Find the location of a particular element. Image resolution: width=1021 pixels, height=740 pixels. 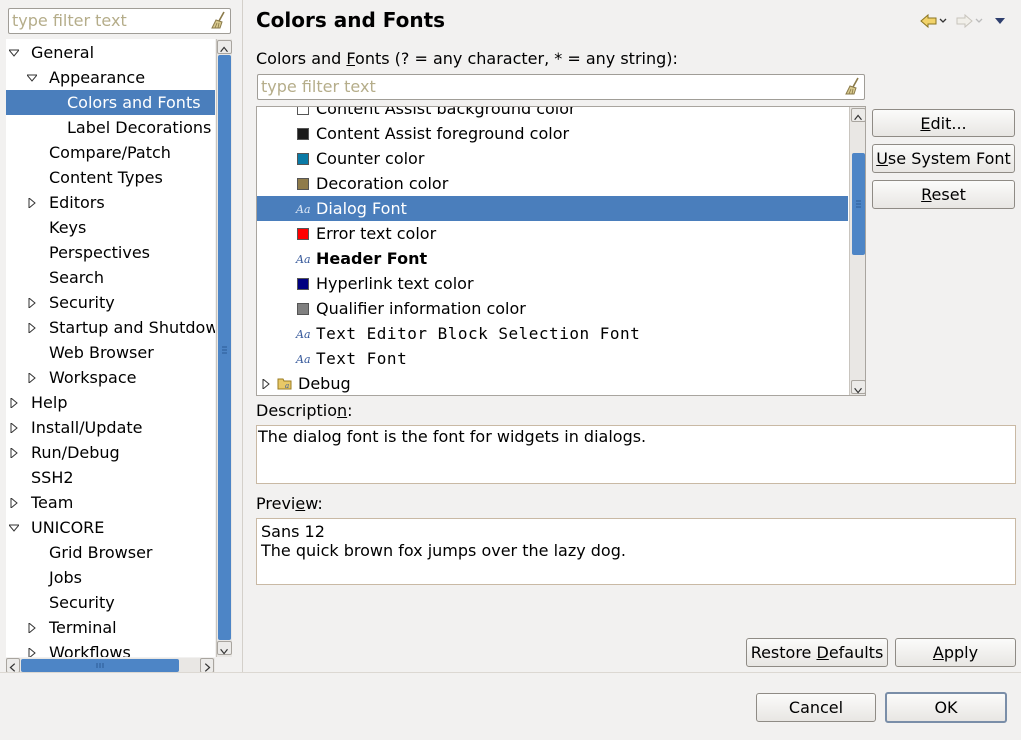

forward-arrow-icon is located at coordinates (969, 21).